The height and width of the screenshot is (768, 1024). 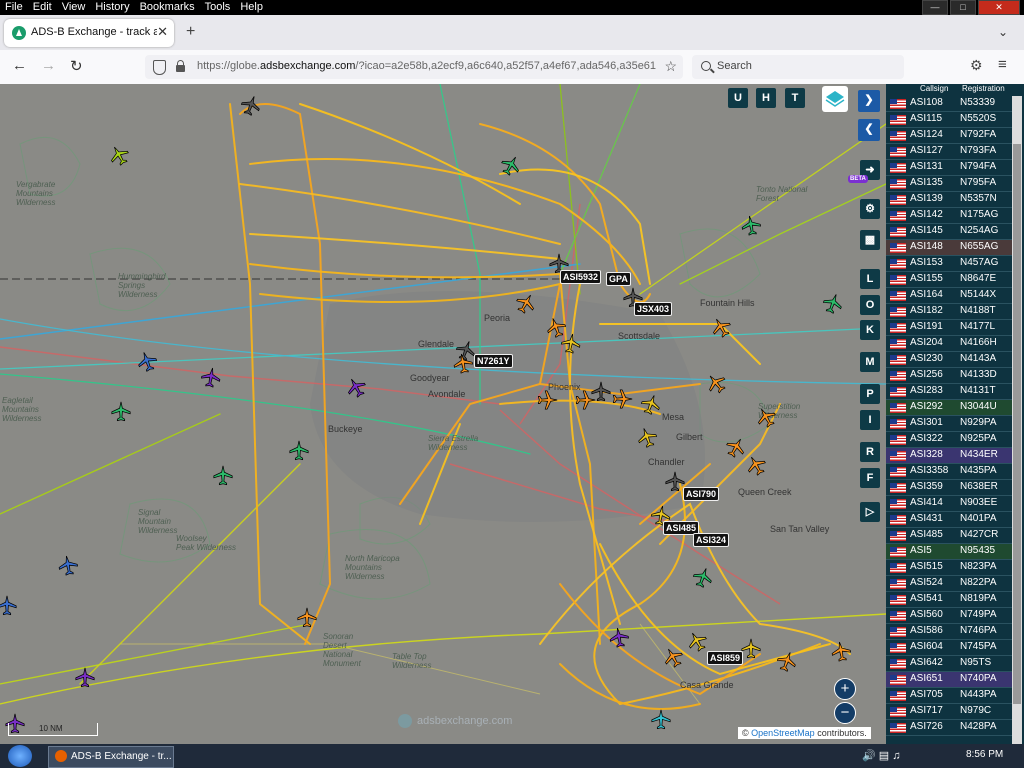 I want to click on aircraft-row: ASI145 N254AG, so click(x=949, y=232).